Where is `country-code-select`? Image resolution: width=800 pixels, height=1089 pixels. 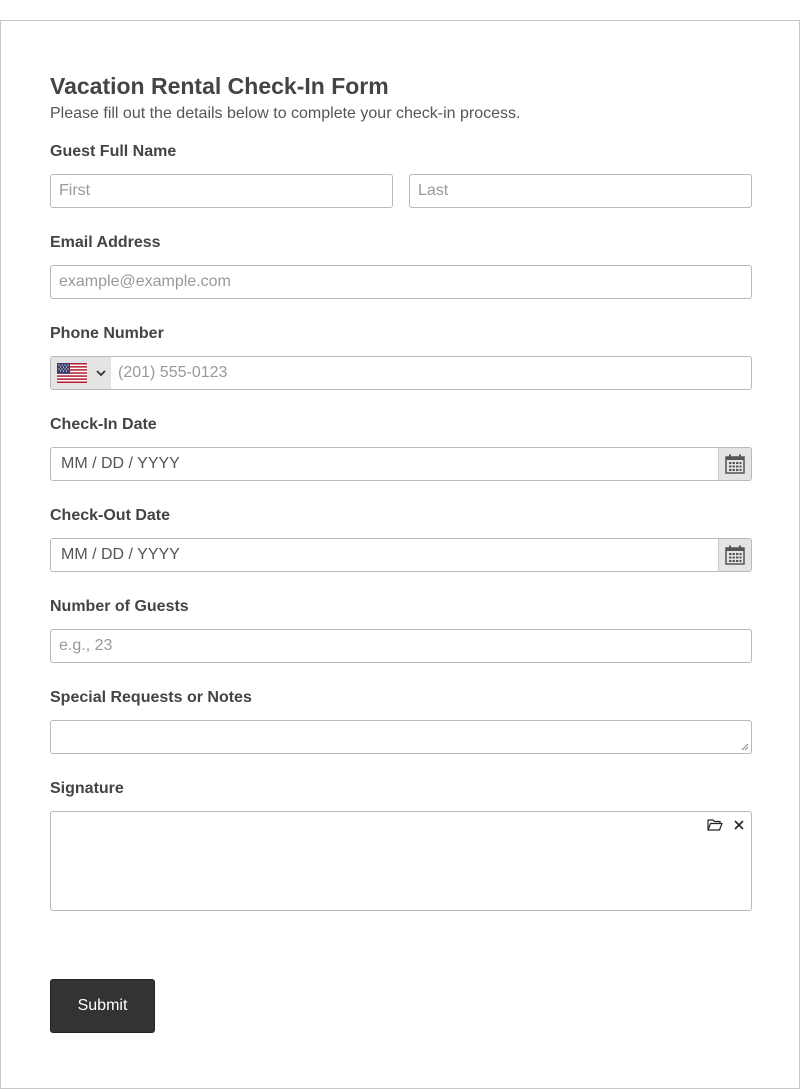 country-code-select is located at coordinates (81, 373).